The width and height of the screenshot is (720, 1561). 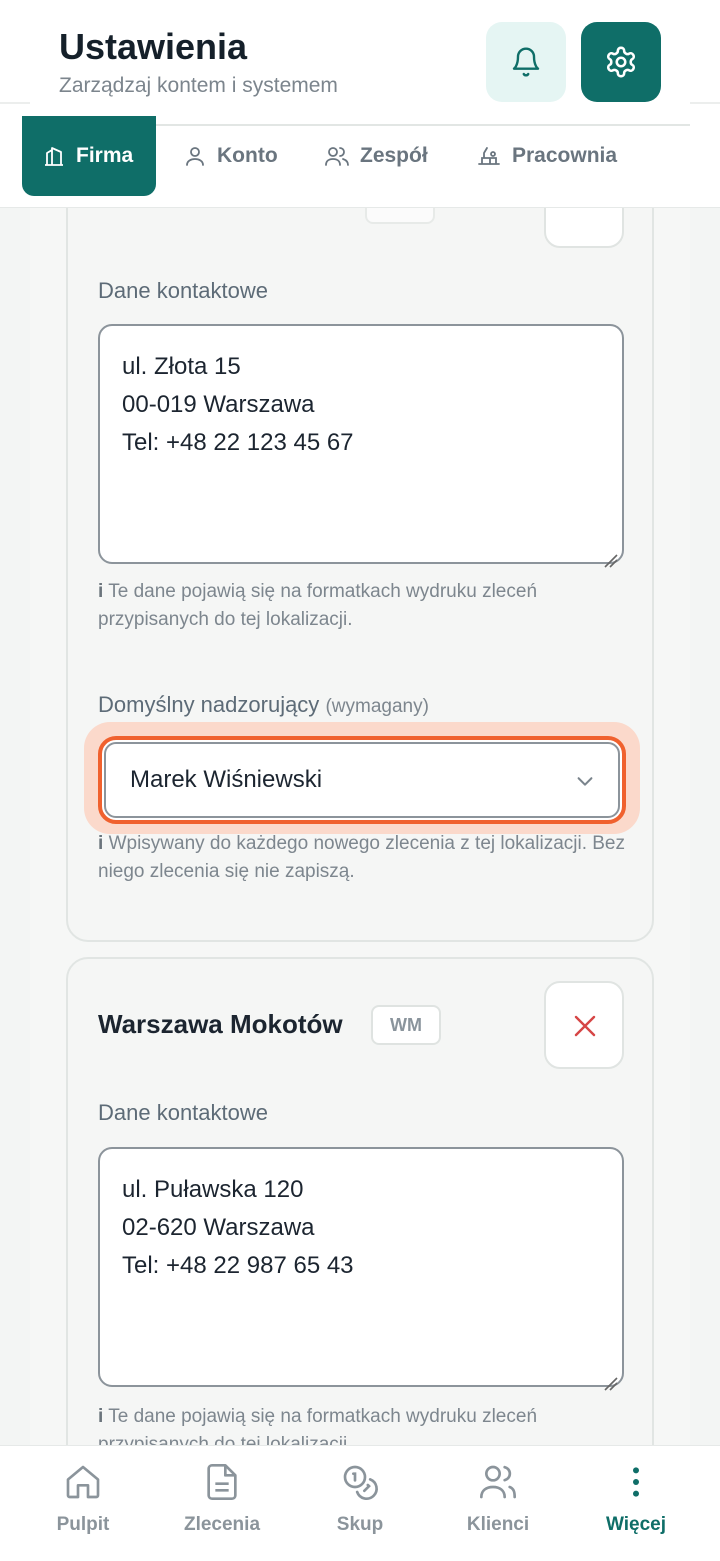 I want to click on bottom-navigation: Pulpit Zlecenia Skup Klienci Więcej, so click(x=360, y=1503).